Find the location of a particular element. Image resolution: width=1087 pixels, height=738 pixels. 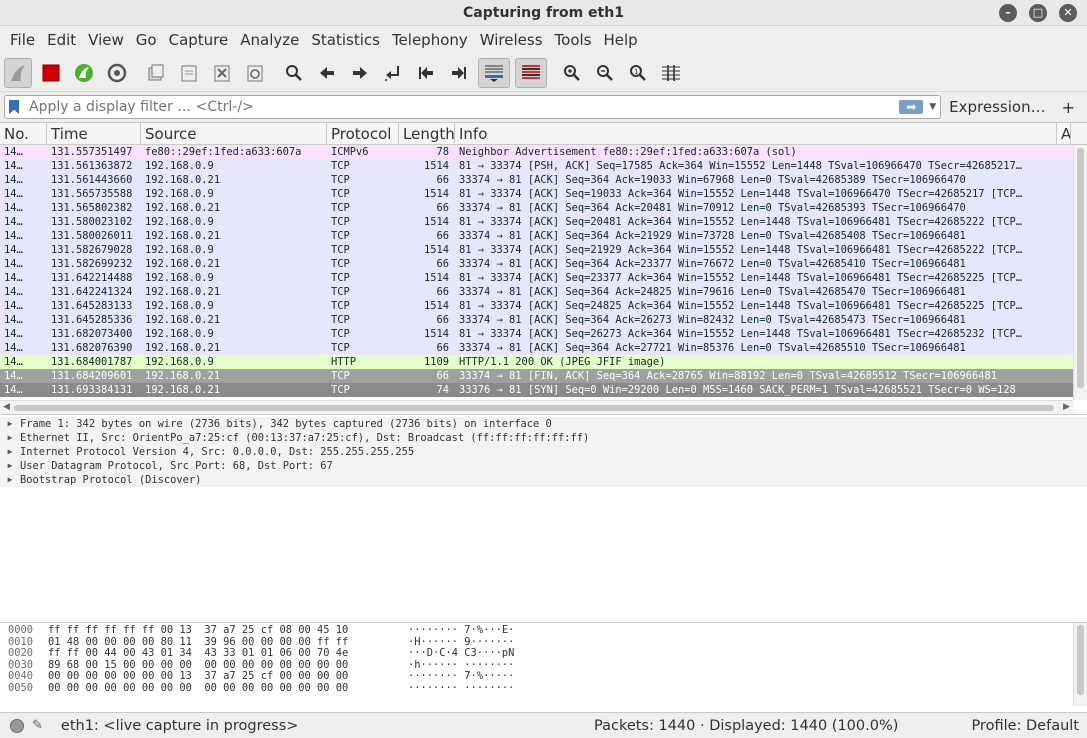

shark-fin-start-icon is located at coordinates (18, 72).